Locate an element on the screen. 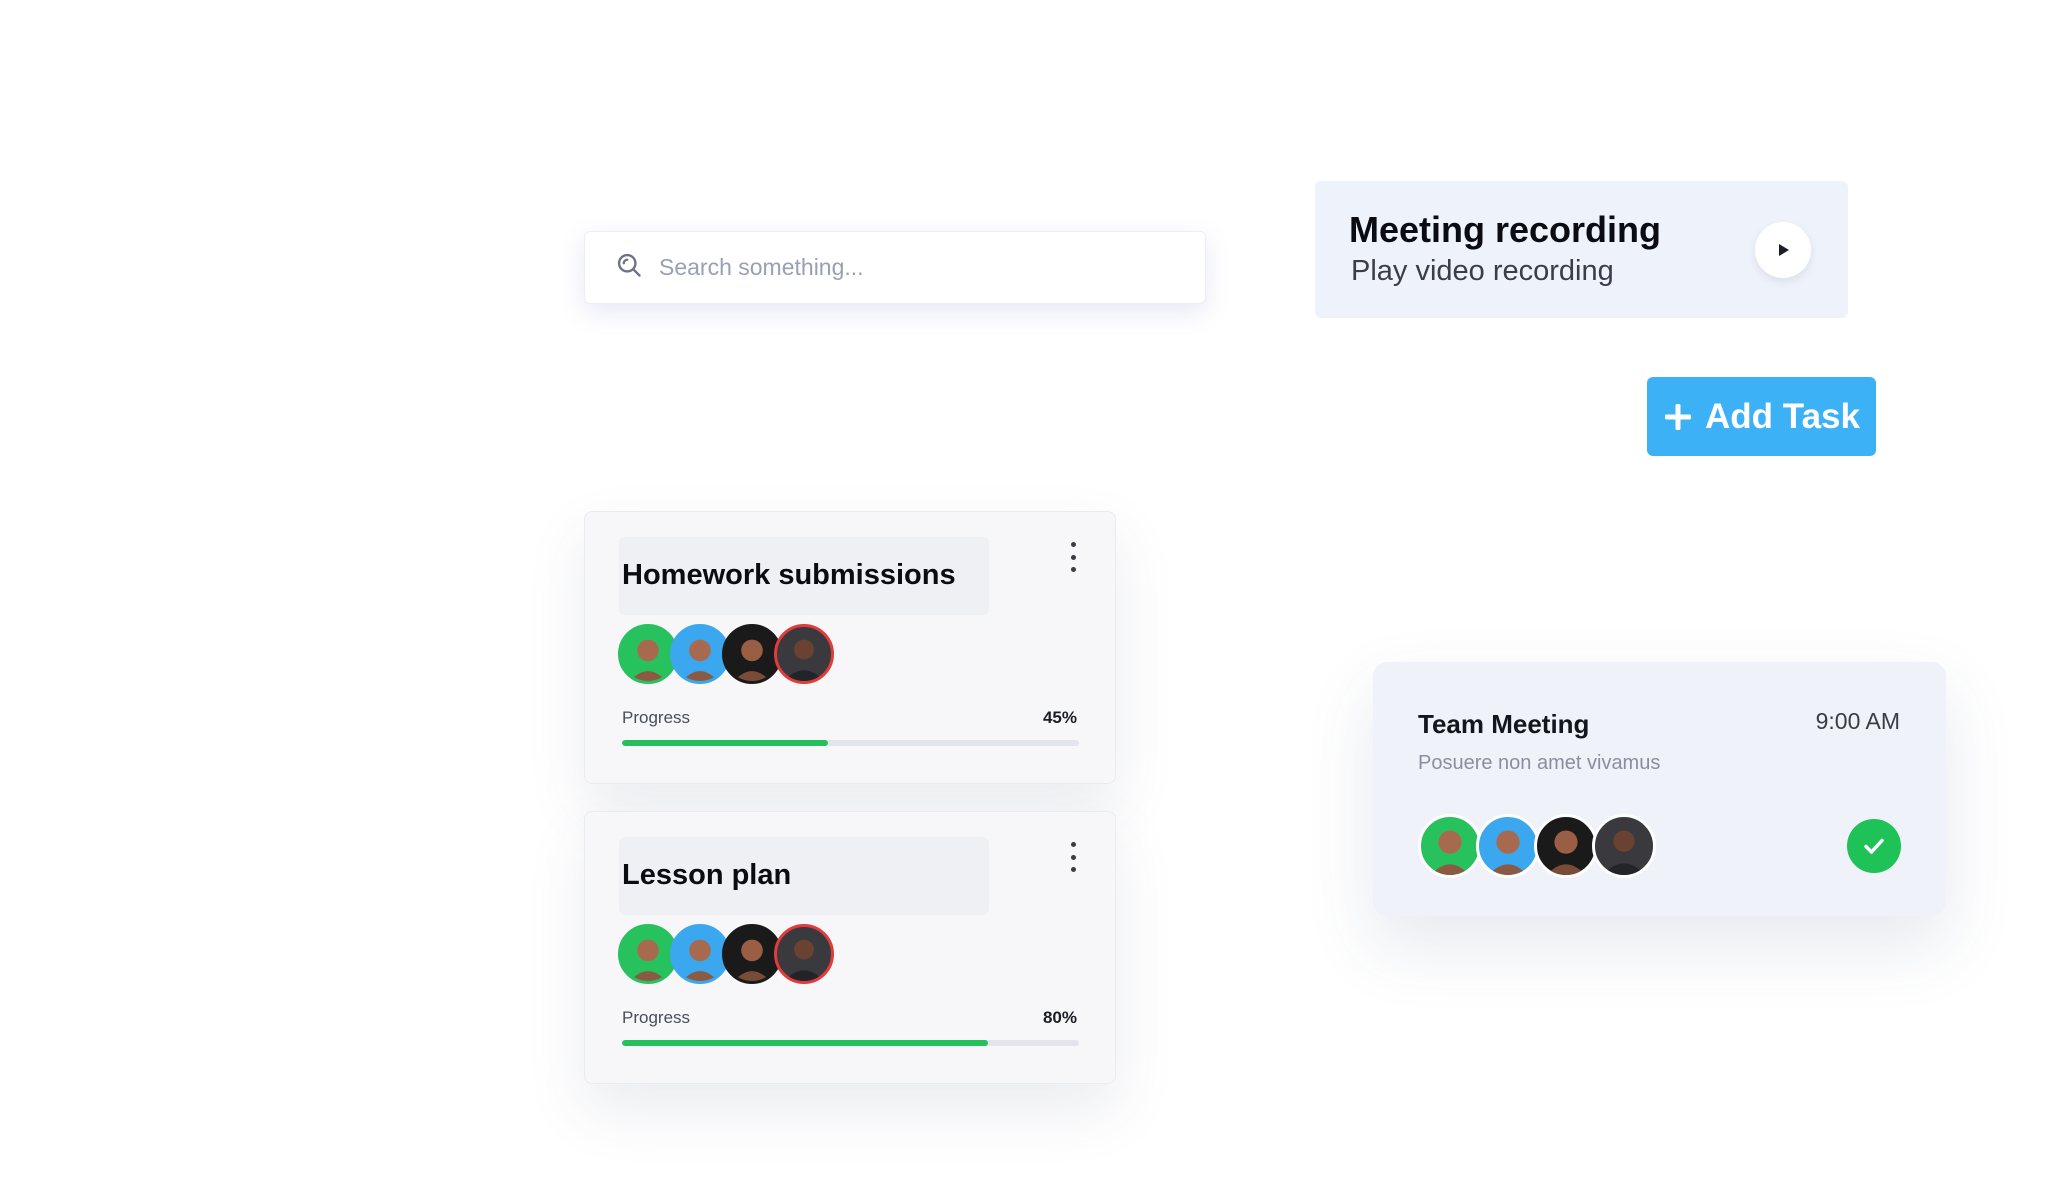  task-title: Homework submissions is located at coordinates (789, 575).